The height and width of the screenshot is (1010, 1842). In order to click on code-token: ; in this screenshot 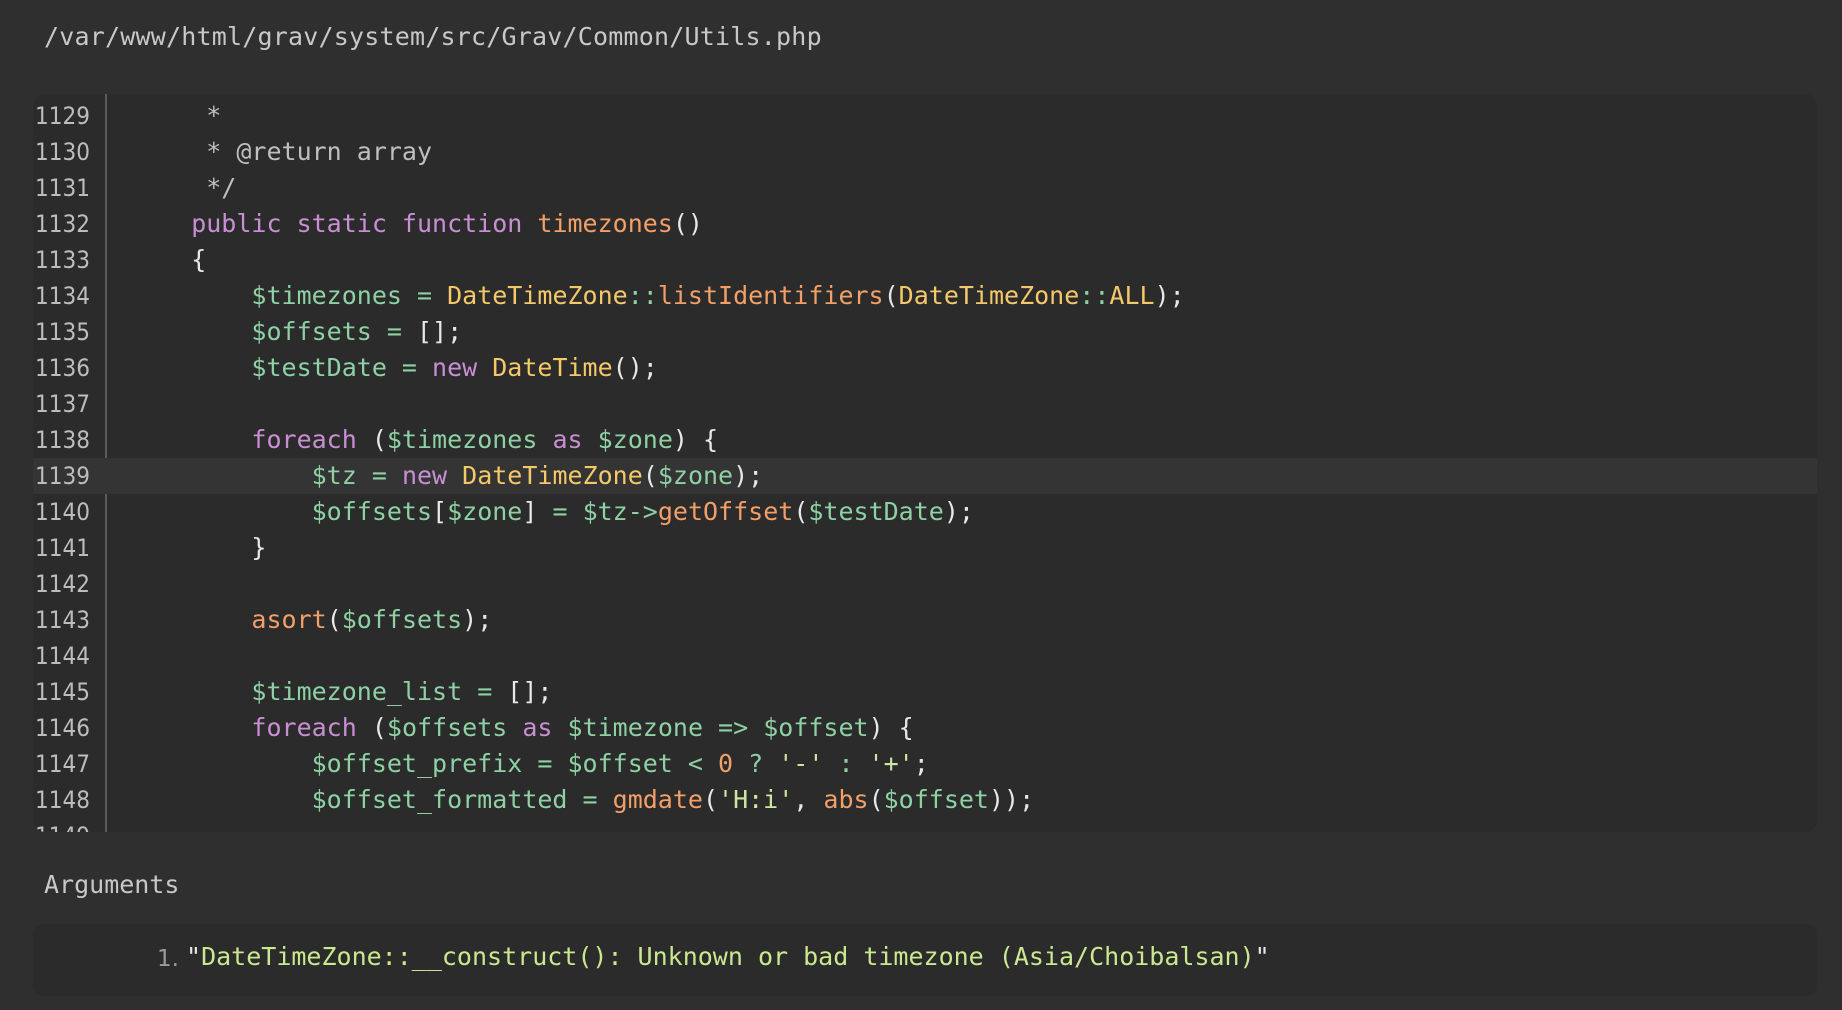, I will do `click(921, 763)`.